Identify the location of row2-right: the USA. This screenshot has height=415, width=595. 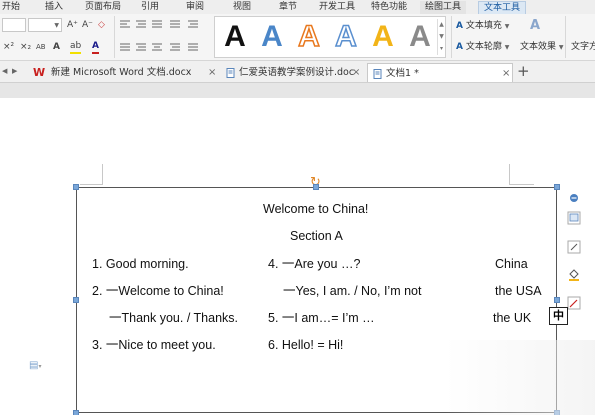
(518, 291).